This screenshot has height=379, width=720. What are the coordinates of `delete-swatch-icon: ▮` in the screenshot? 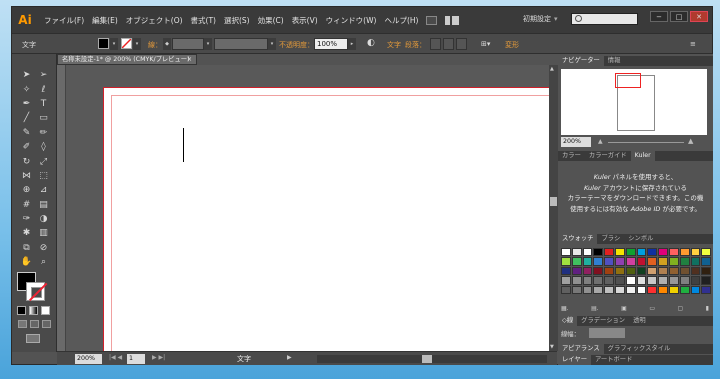 It's located at (707, 309).